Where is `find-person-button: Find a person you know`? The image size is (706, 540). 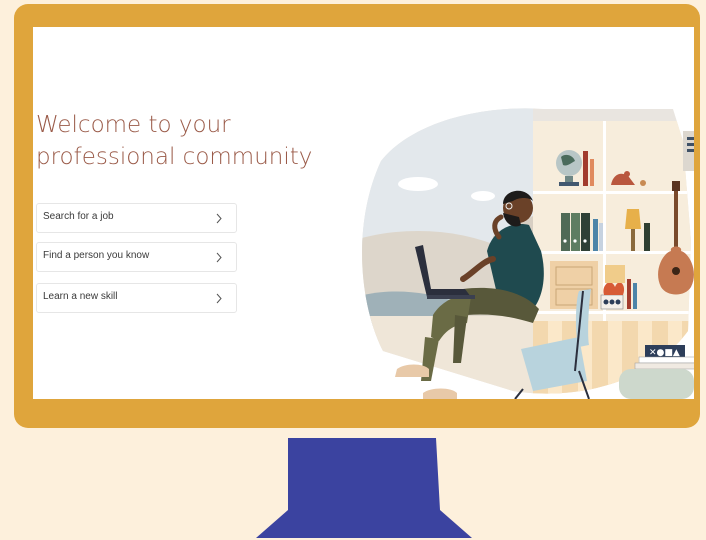 find-person-button: Find a person you know is located at coordinates (136, 257).